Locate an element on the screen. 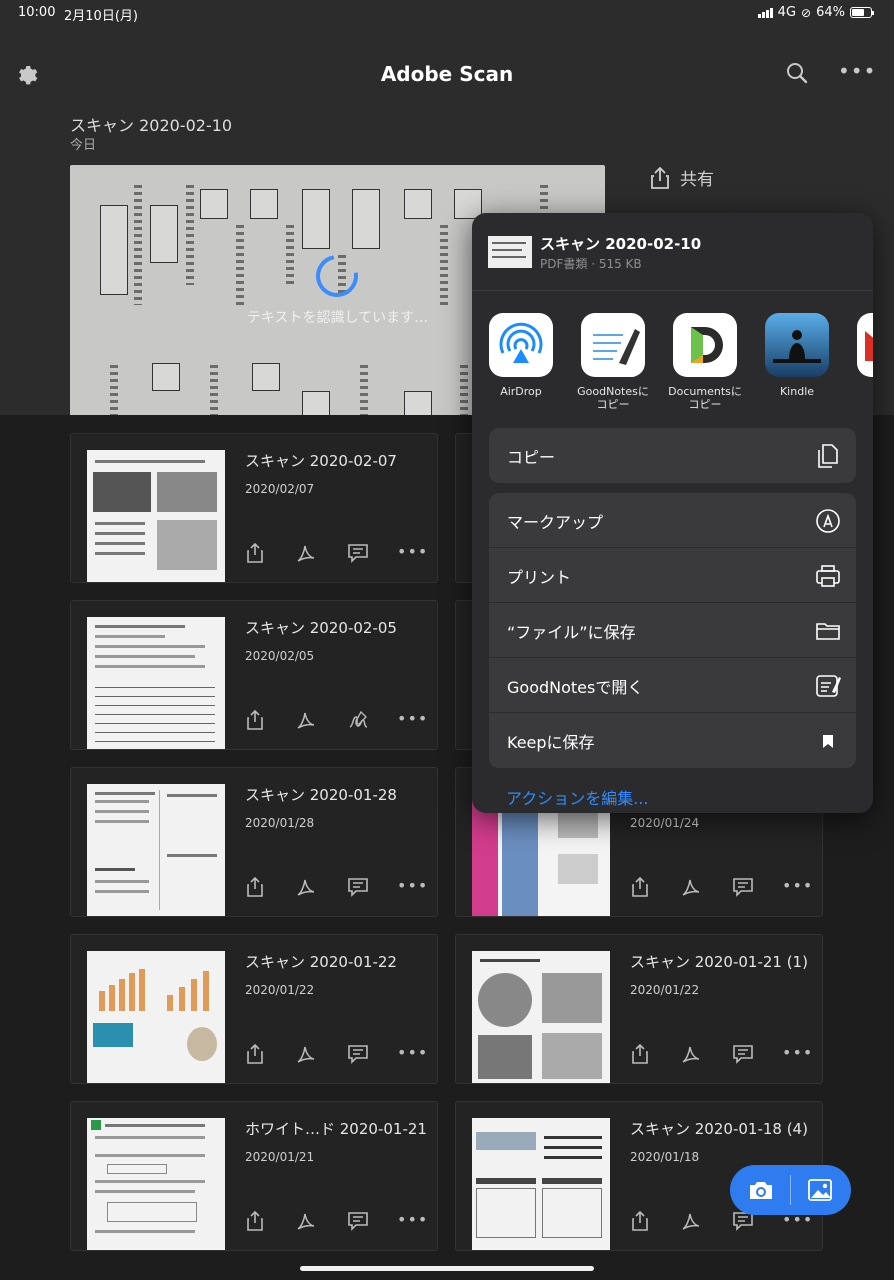  orientation-lock-icon: ⊘ is located at coordinates (806, 12).